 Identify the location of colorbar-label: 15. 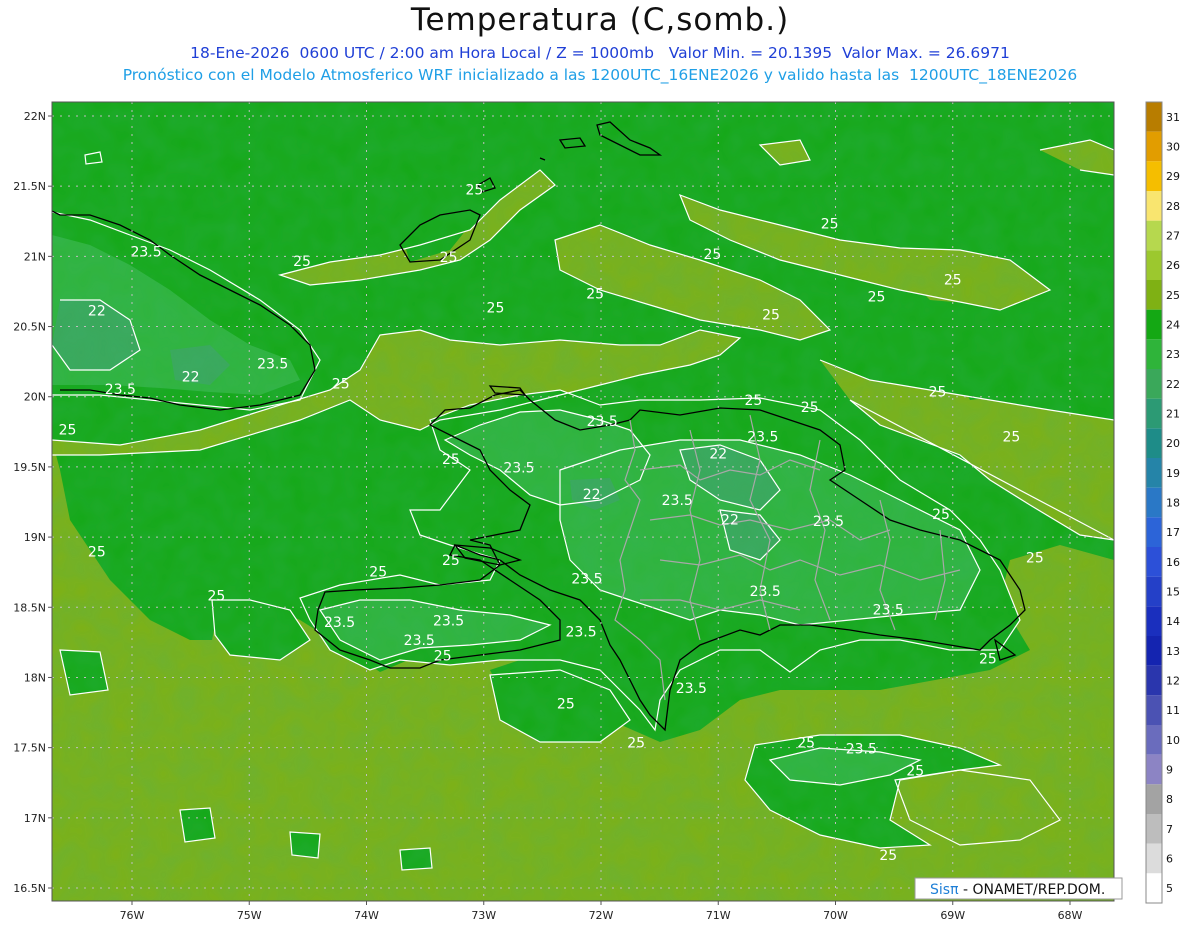
(1173, 592).